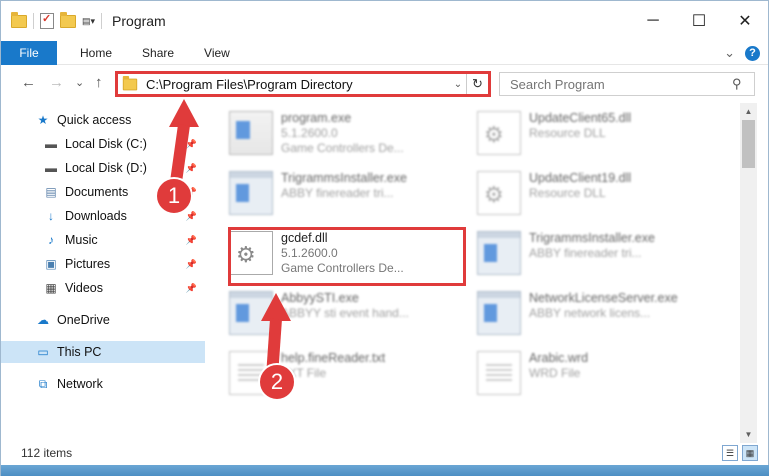  Describe the element at coordinates (103, 352) in the screenshot. I see `sidebar-item-this-pc: ▭ This PC` at that location.